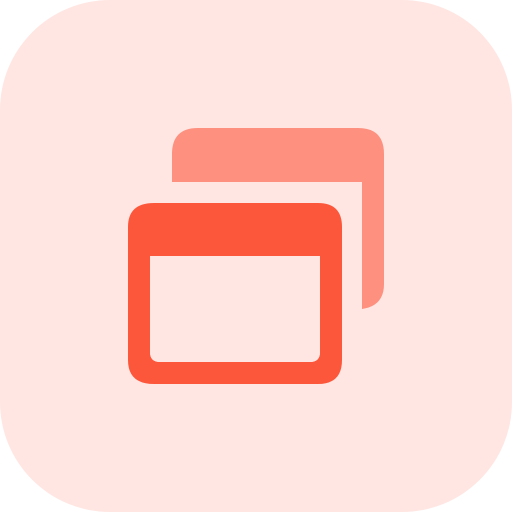 The height and width of the screenshot is (512, 512). I want to click on window-content-area, so click(235, 309).